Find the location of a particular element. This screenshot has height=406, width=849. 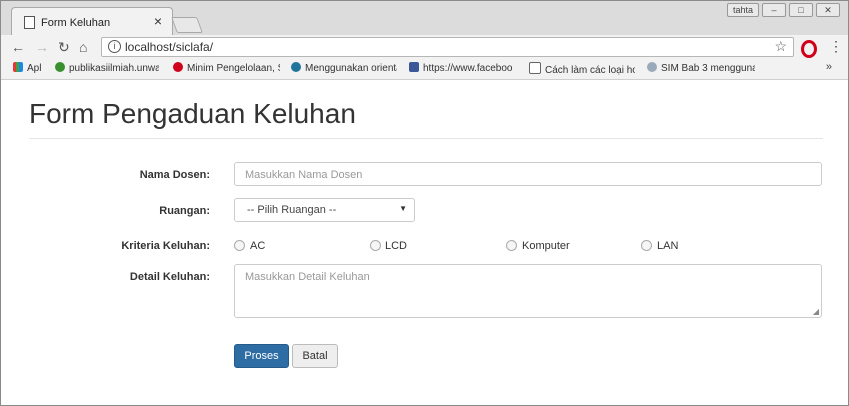

ruangan-select: -- Pilih Ruangan -- ▼ is located at coordinates (324, 210).